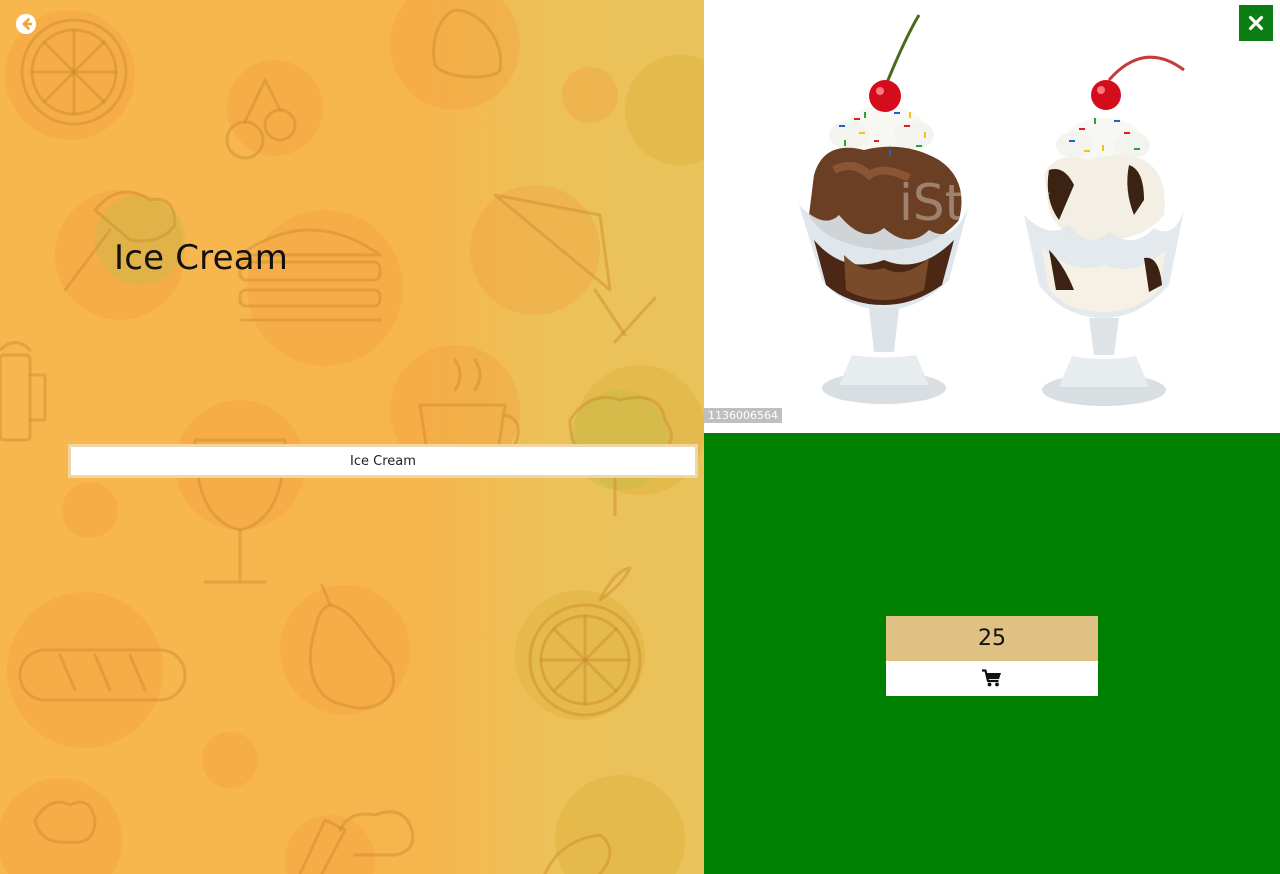 The width and height of the screenshot is (1280, 874). I want to click on arrow-left-circle-icon, so click(26, 24).